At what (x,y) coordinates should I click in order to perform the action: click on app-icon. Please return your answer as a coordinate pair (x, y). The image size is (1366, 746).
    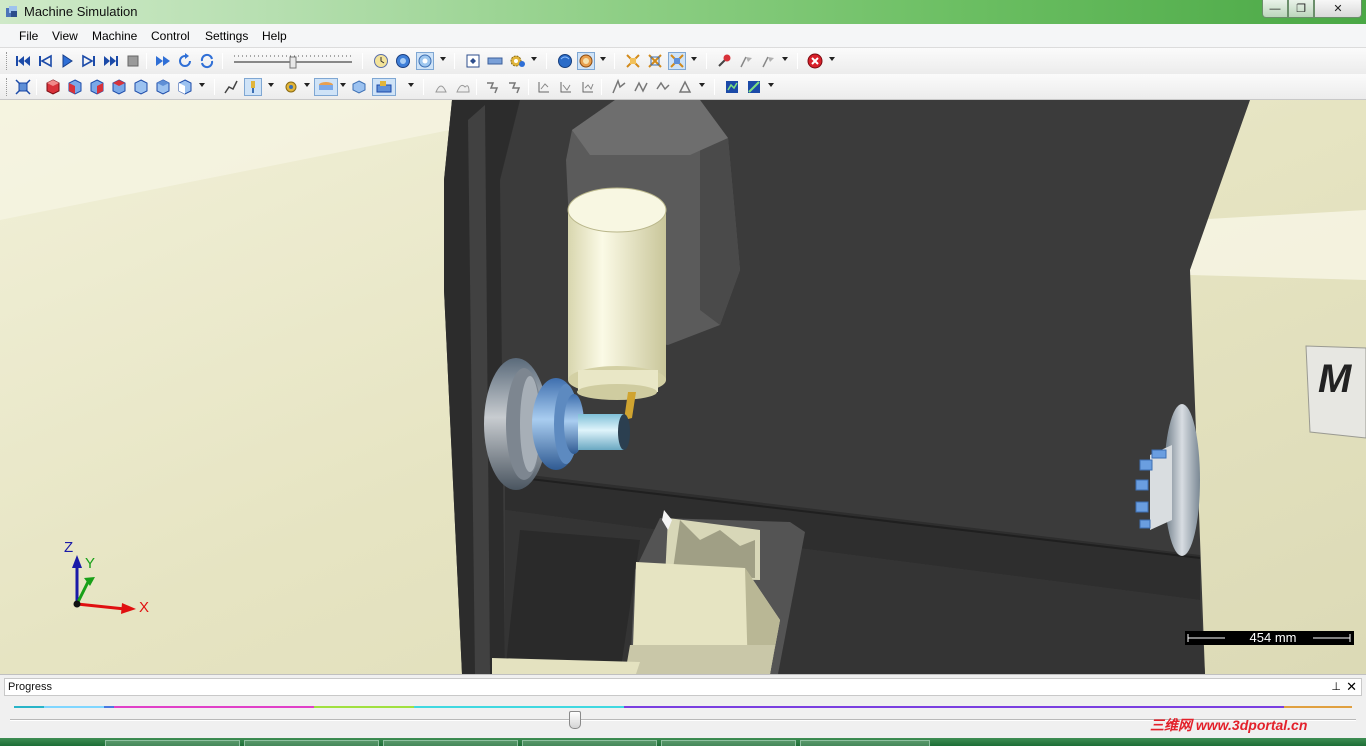
    Looking at the image, I should click on (11, 11).